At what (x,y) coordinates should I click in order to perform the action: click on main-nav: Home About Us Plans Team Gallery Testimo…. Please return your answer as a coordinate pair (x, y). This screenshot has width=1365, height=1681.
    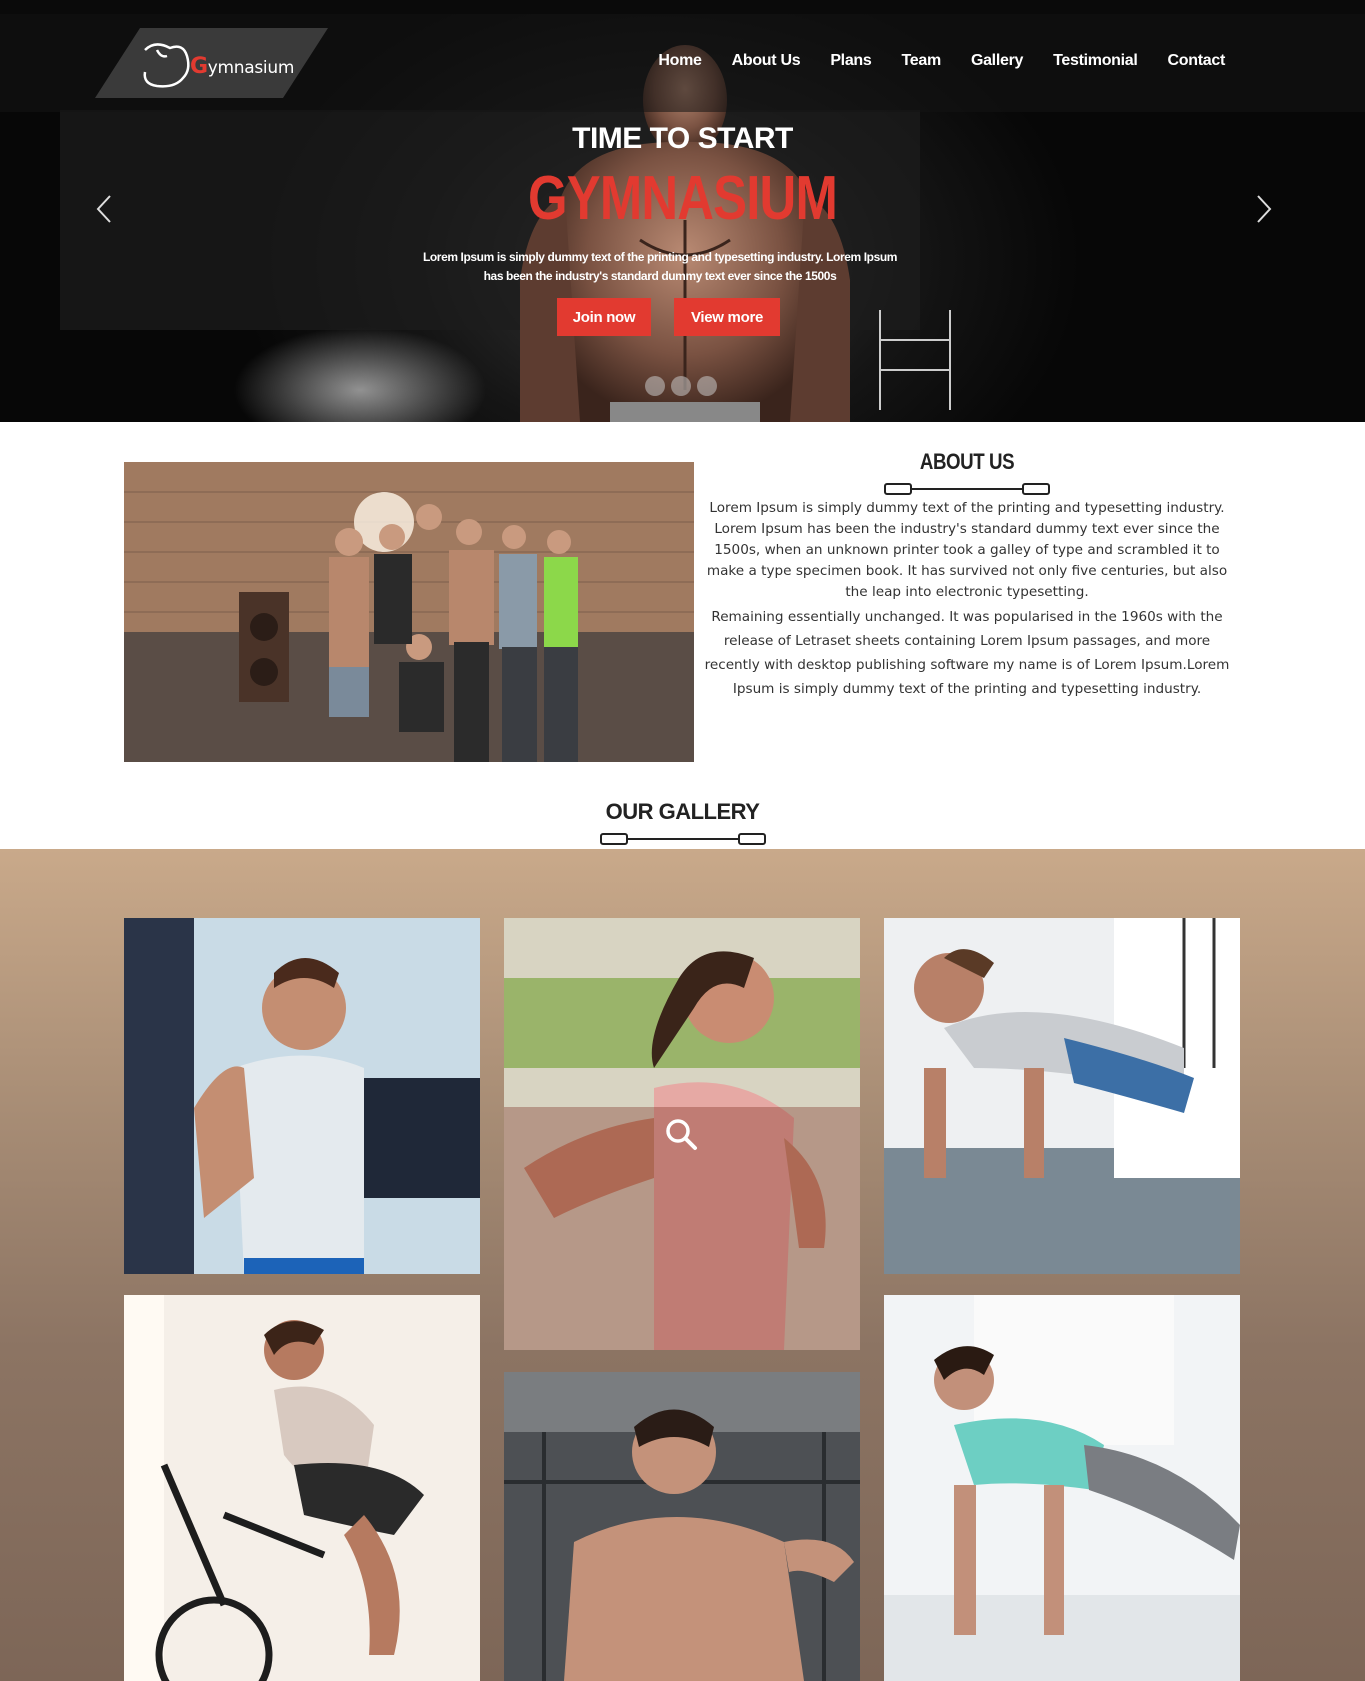
    Looking at the image, I should click on (941, 61).